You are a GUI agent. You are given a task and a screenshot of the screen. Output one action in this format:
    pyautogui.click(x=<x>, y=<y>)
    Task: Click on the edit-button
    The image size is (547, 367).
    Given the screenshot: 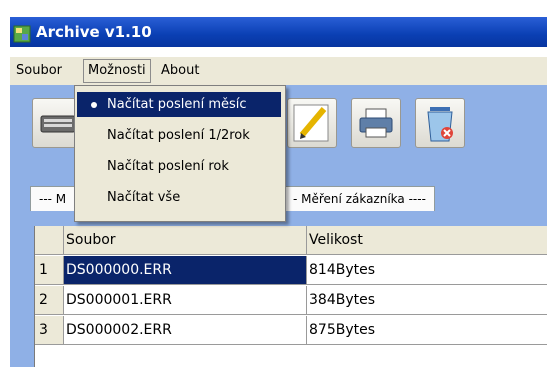 What is the action you would take?
    pyautogui.click(x=312, y=123)
    